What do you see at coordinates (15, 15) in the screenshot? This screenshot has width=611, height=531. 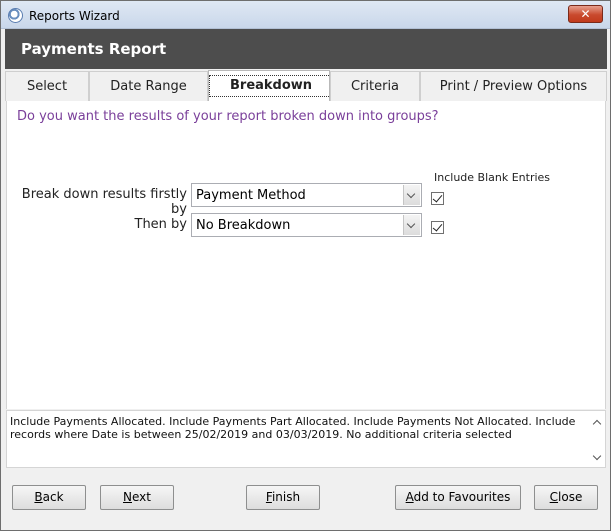 I see `app-logo-icon` at bounding box center [15, 15].